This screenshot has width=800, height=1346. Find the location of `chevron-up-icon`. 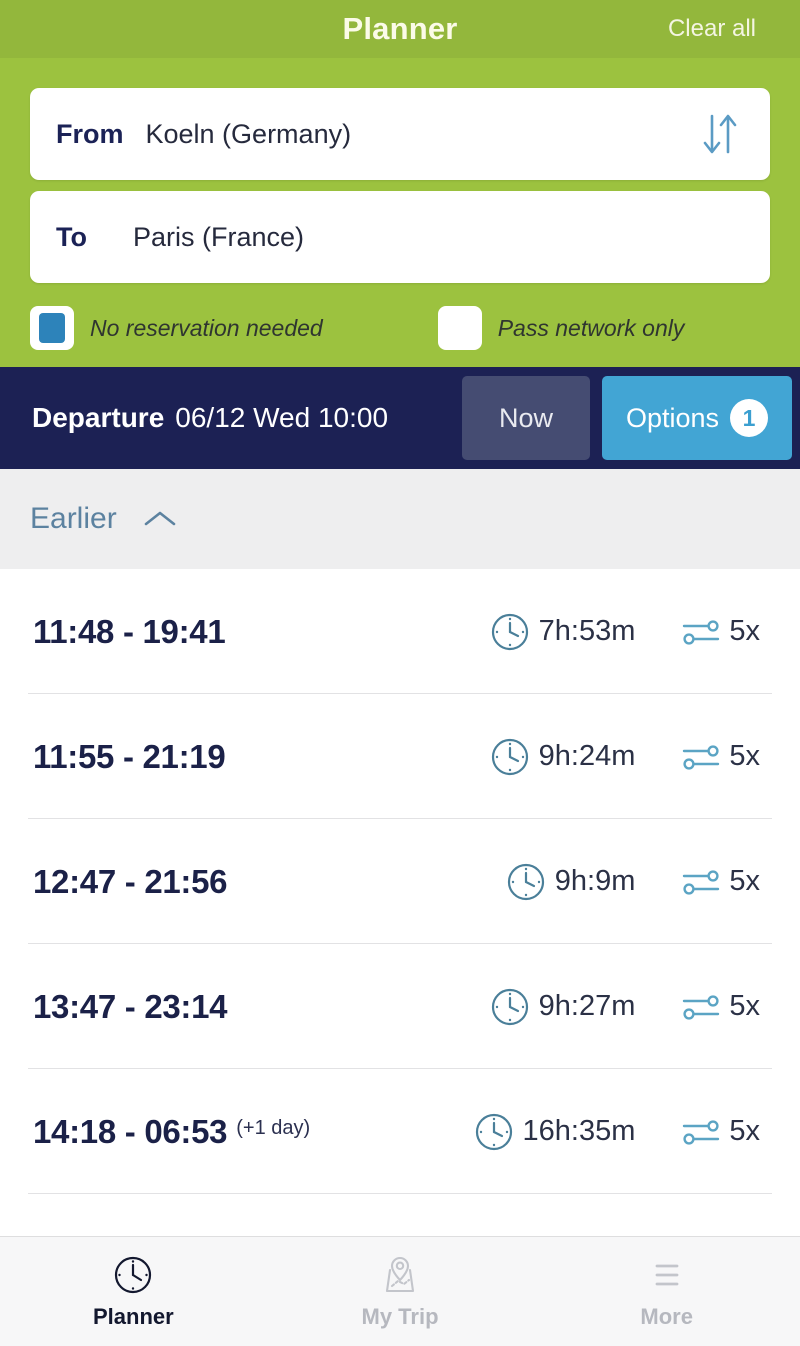

chevron-up-icon is located at coordinates (160, 519).